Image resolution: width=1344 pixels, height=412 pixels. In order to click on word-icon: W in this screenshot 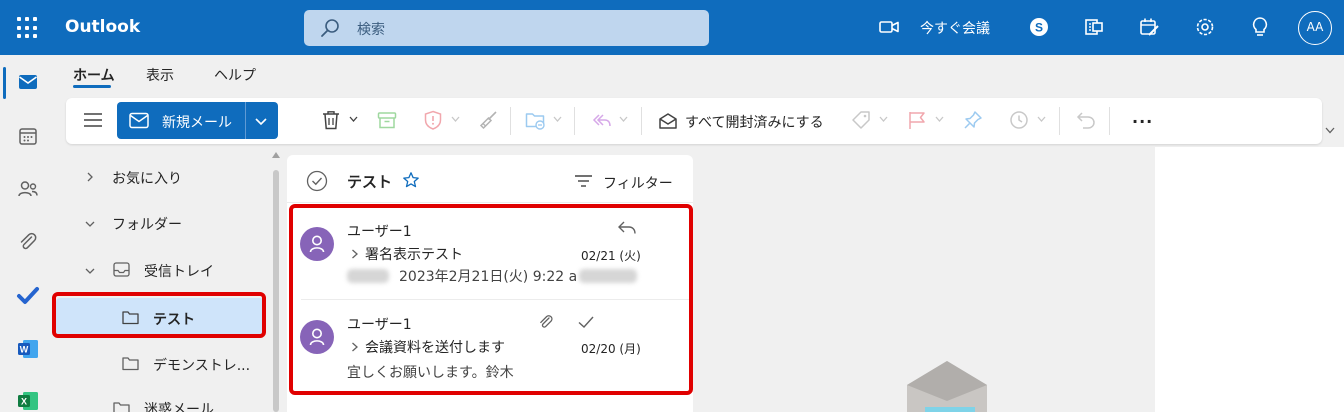, I will do `click(28, 349)`.